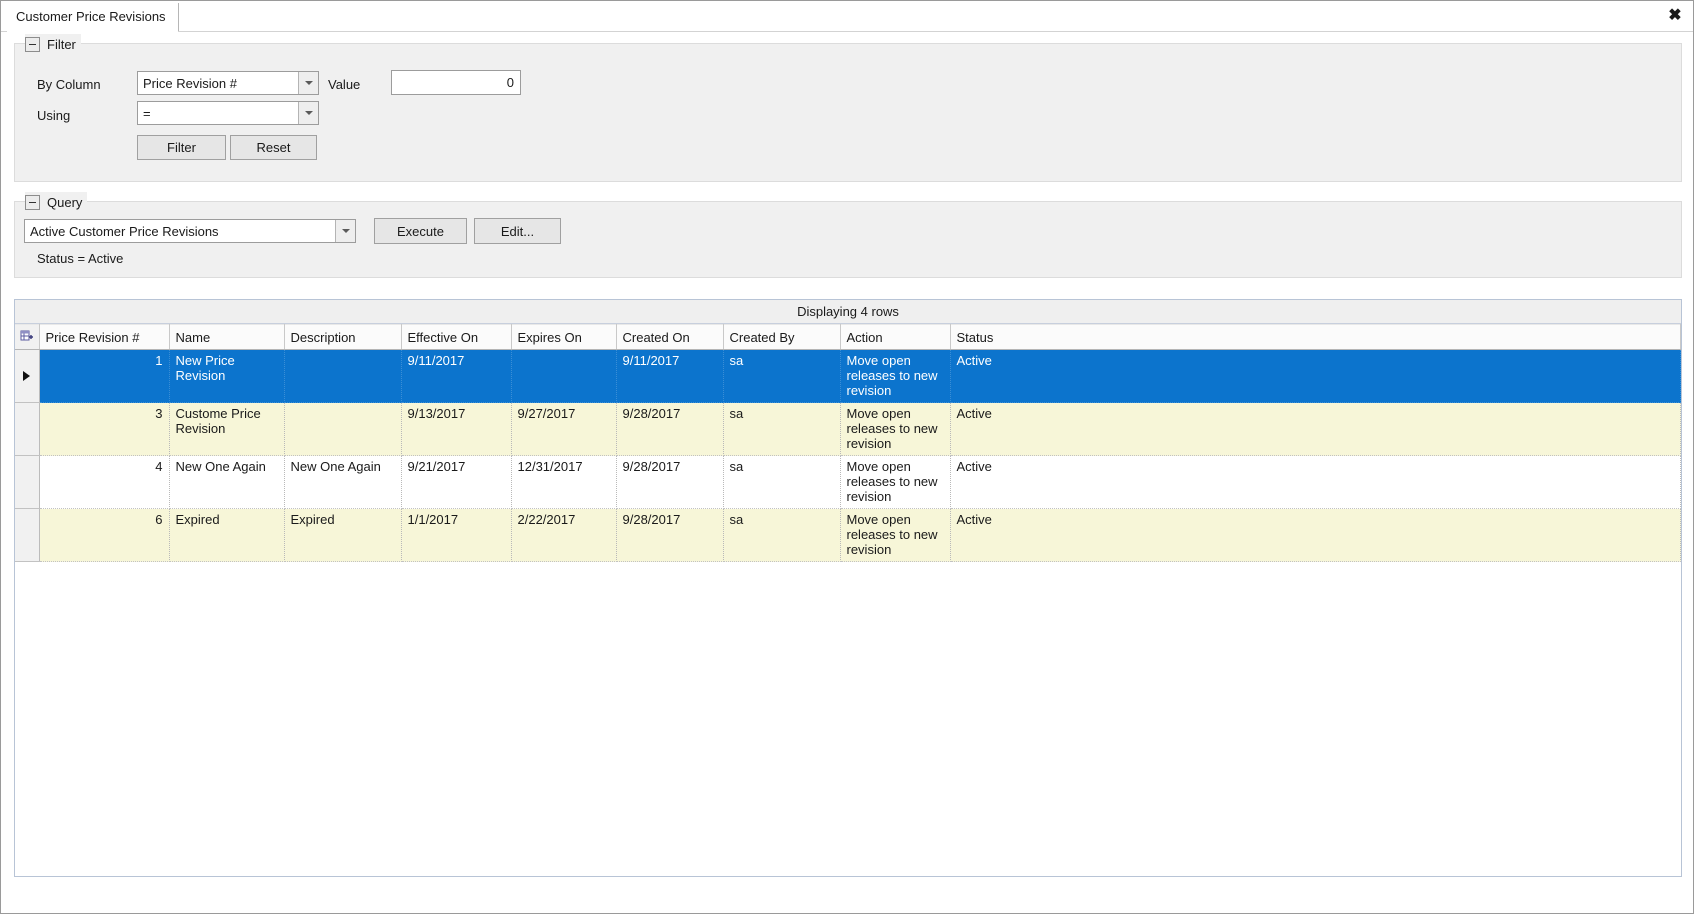 Image resolution: width=1694 pixels, height=914 pixels. Describe the element at coordinates (273, 147) in the screenshot. I see `reset-button: Reset` at that location.